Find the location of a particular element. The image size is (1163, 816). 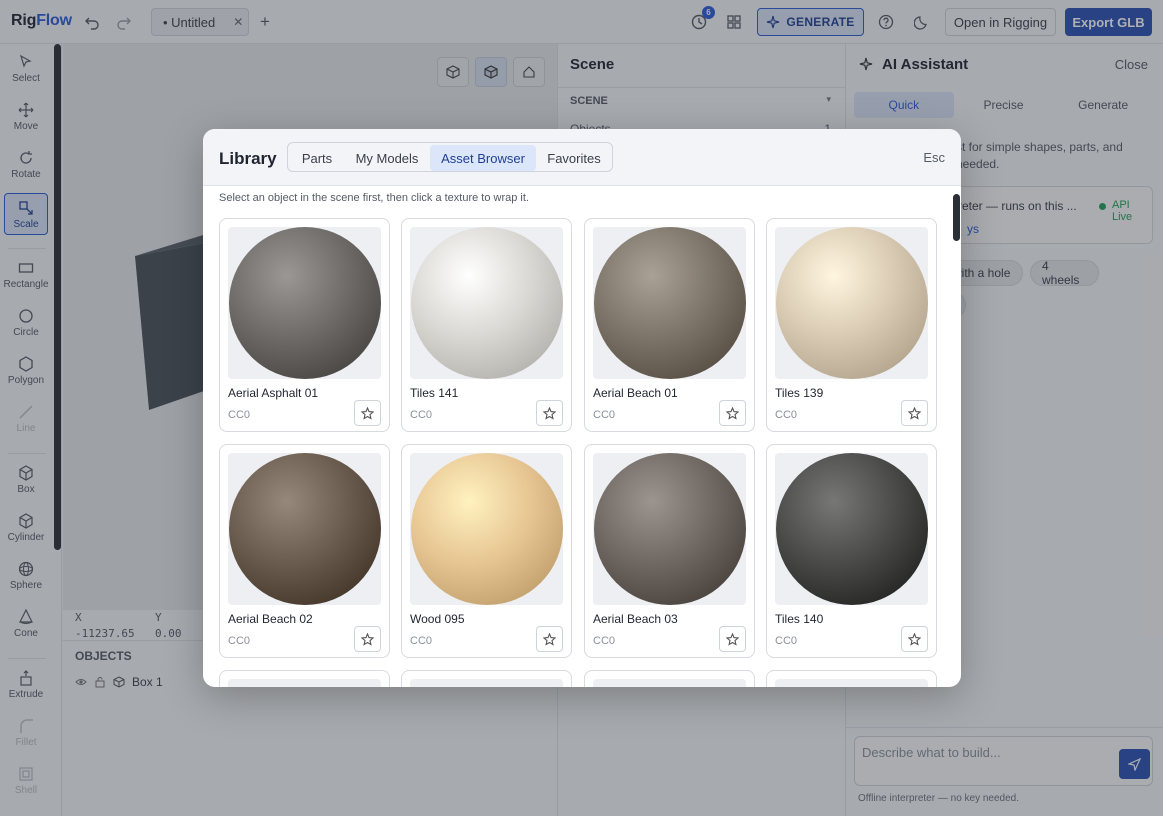

esc-close-button: Esc is located at coordinates (934, 157).